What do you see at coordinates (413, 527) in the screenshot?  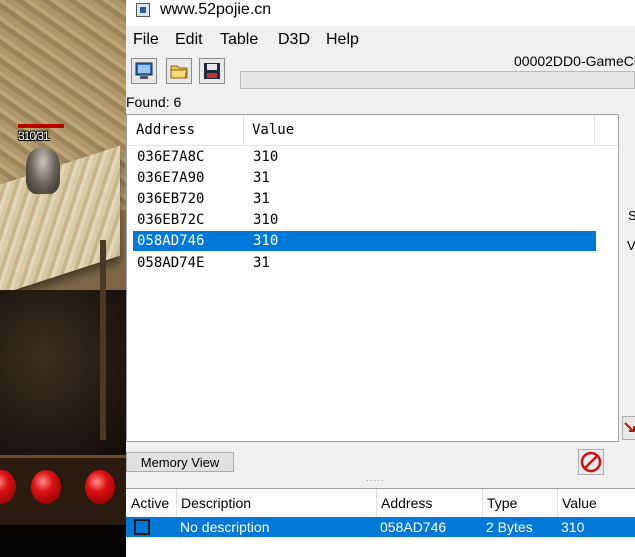 I see `row-address: 058AD746` at bounding box center [413, 527].